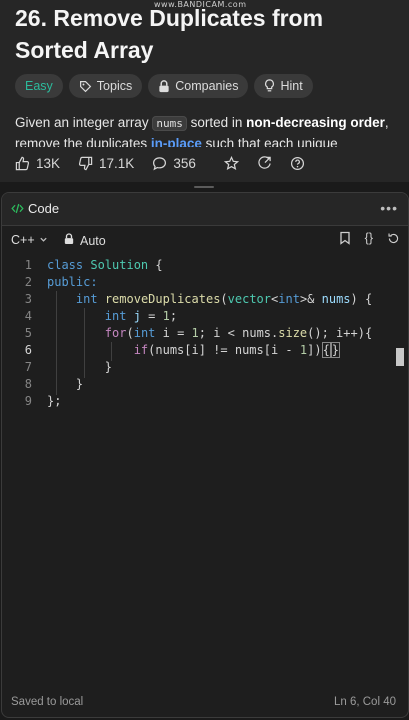 Image resolution: width=409 pixels, height=720 pixels. Describe the element at coordinates (205, 401) in the screenshot. I see `code-line: 9 };` at that location.